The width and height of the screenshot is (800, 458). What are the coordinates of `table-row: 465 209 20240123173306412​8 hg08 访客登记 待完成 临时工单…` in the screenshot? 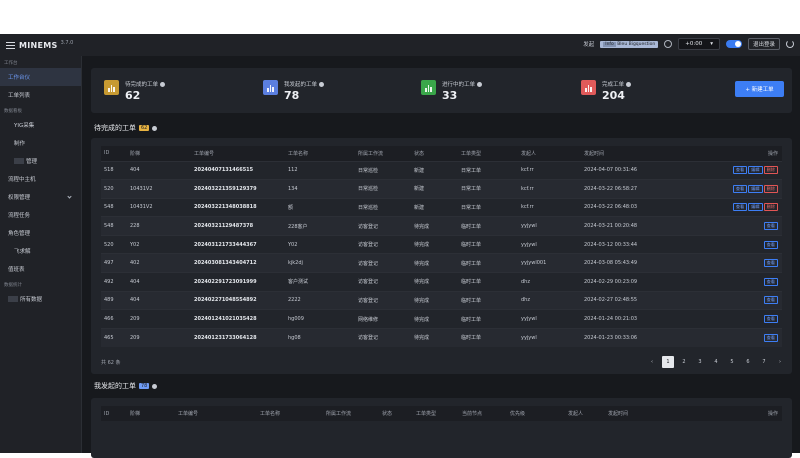 It's located at (441, 337).